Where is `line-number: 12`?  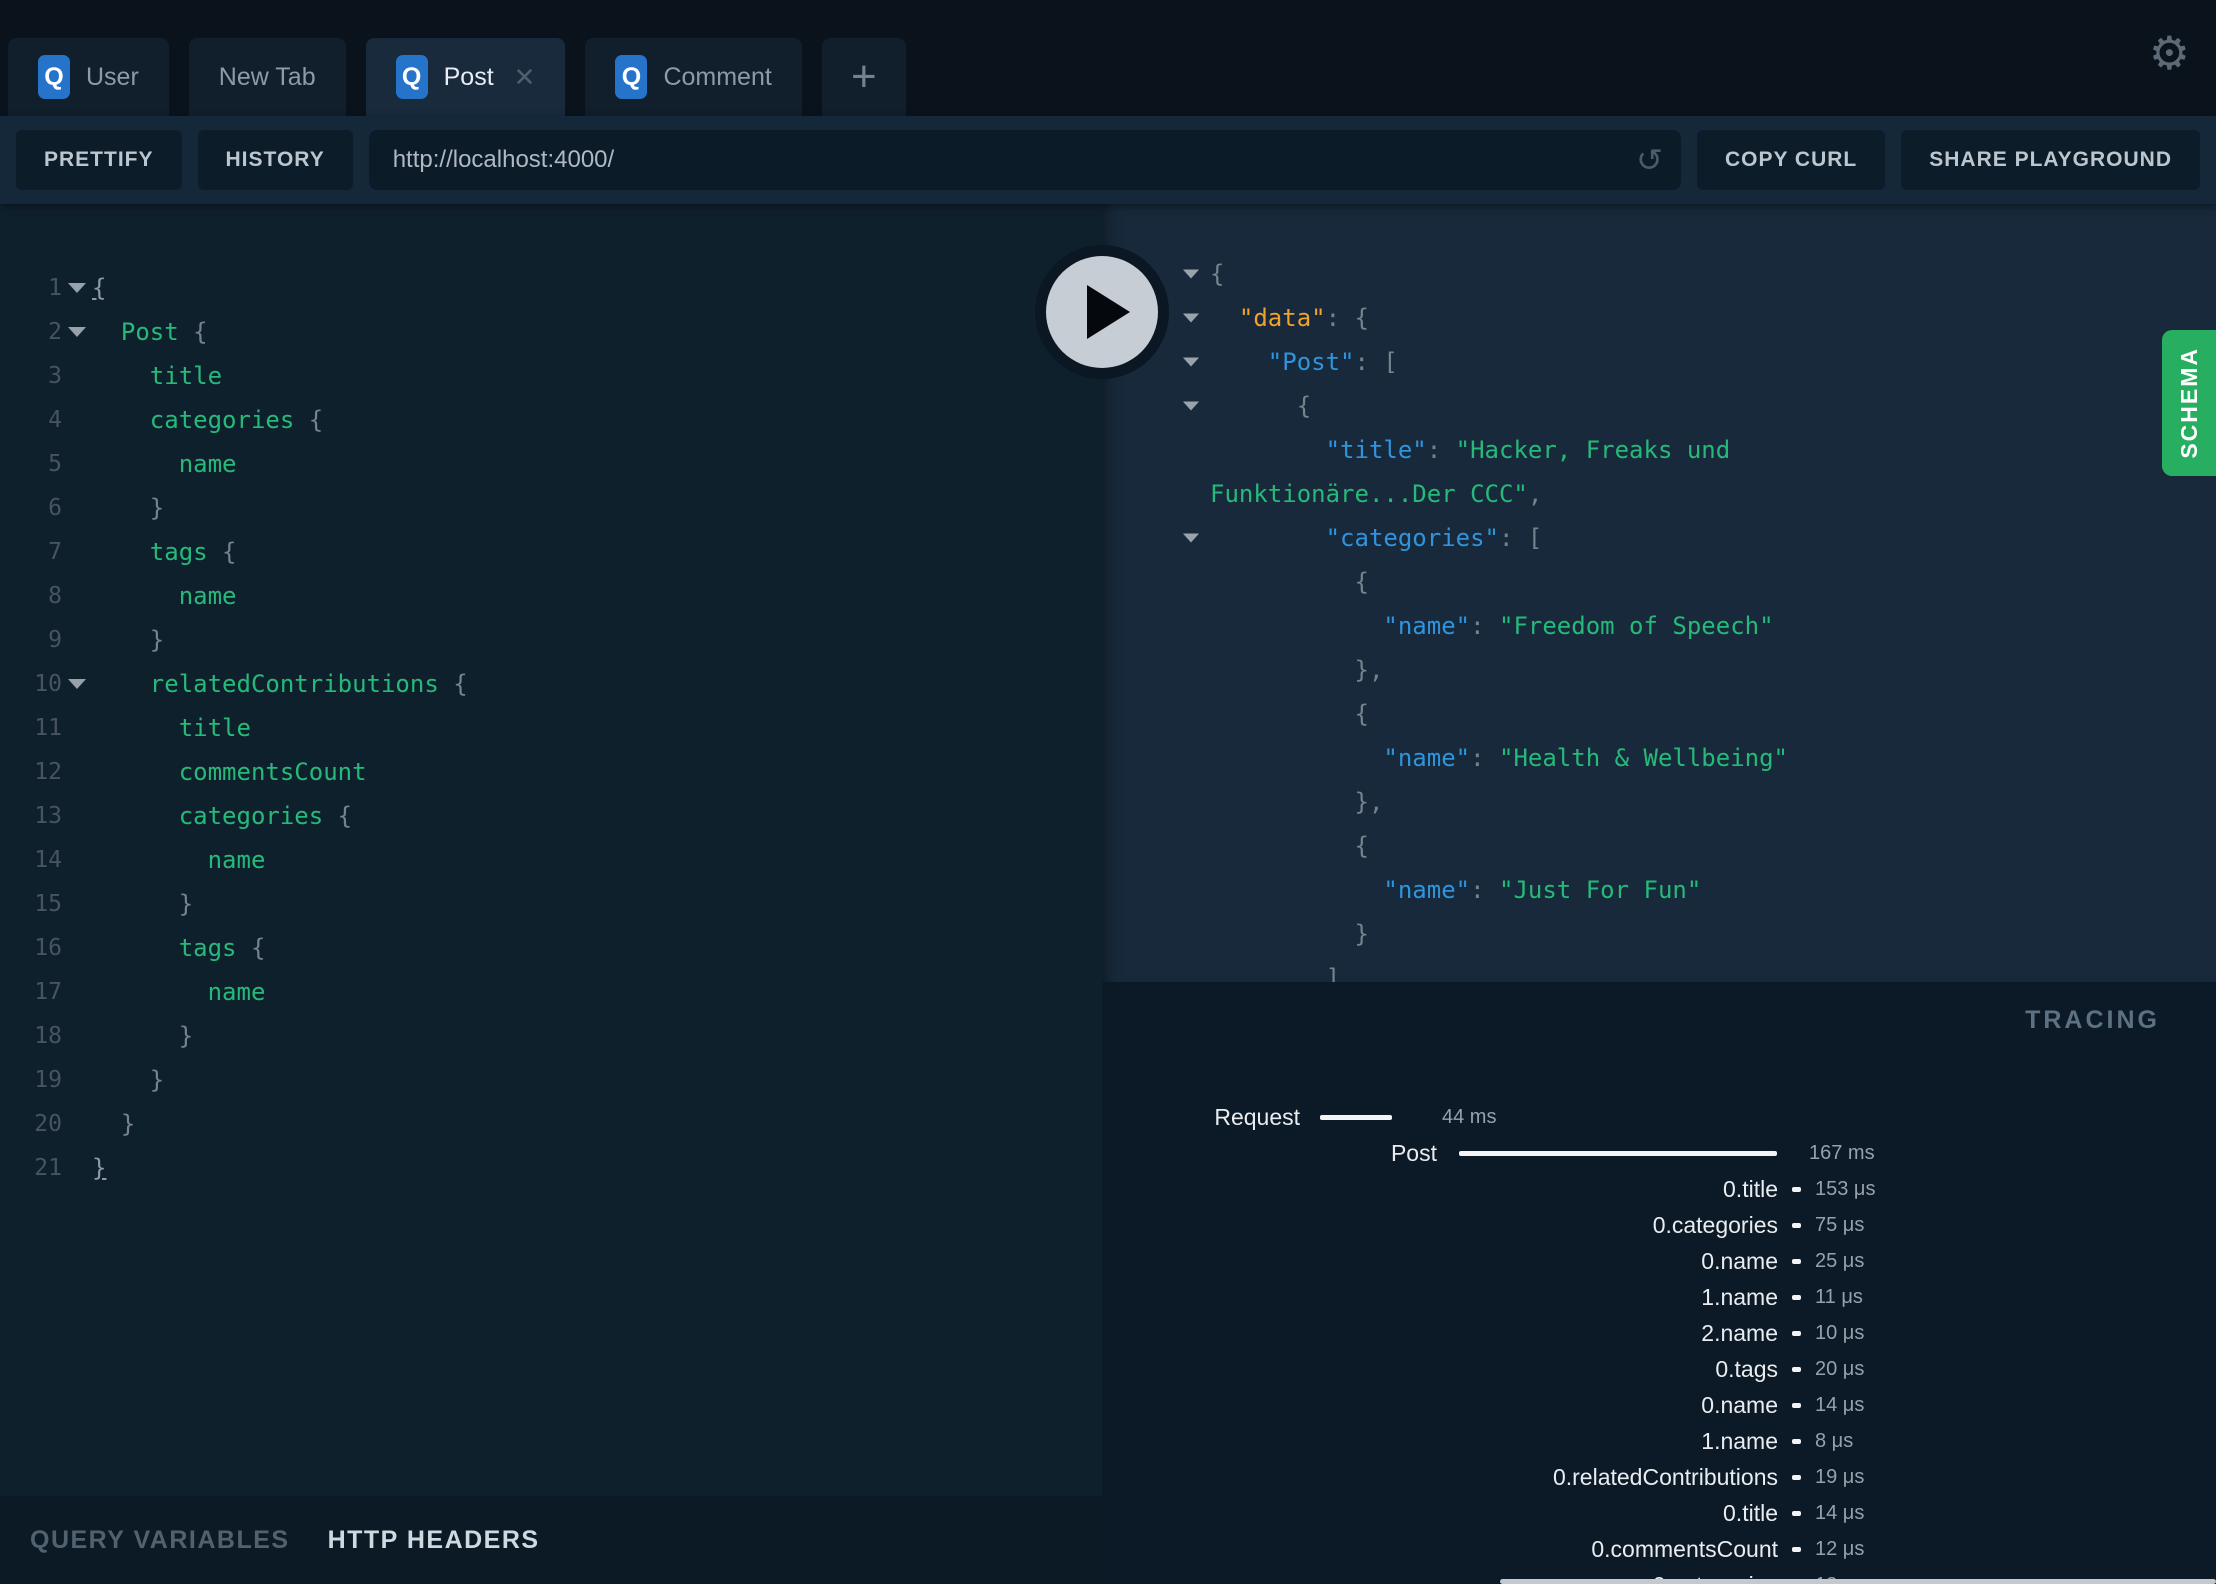 line-number: 12 is located at coordinates (48, 772).